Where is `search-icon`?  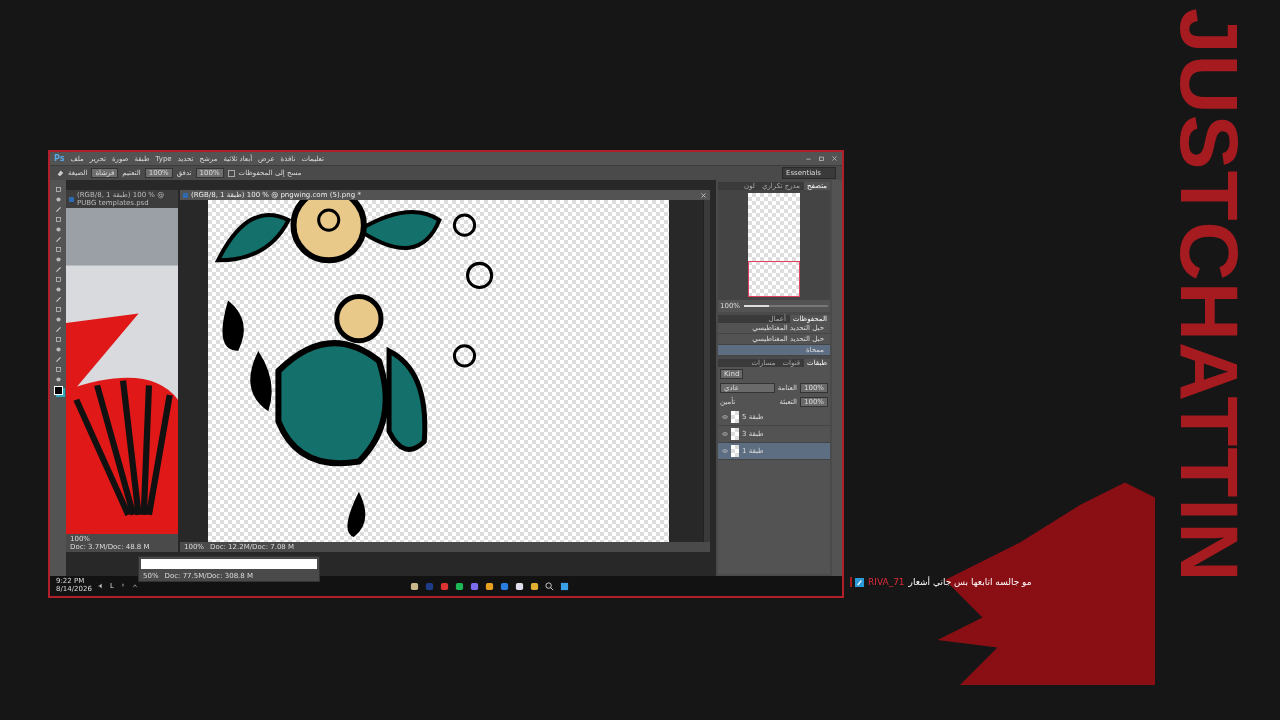
search-icon is located at coordinates (550, 586).